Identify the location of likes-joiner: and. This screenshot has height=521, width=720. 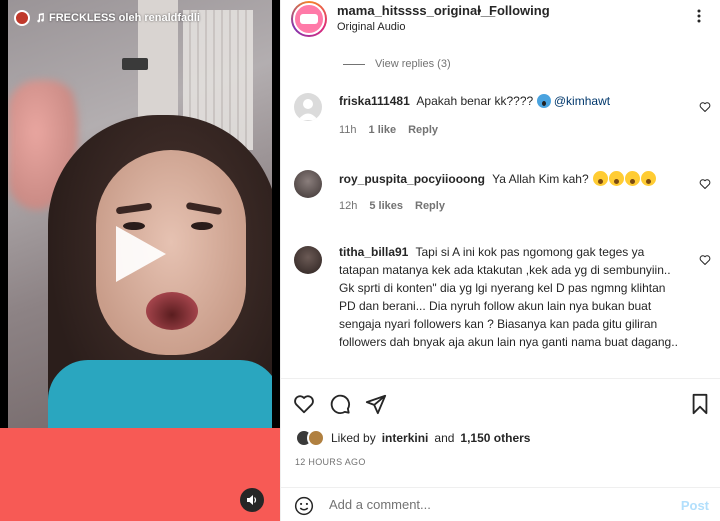
(444, 438).